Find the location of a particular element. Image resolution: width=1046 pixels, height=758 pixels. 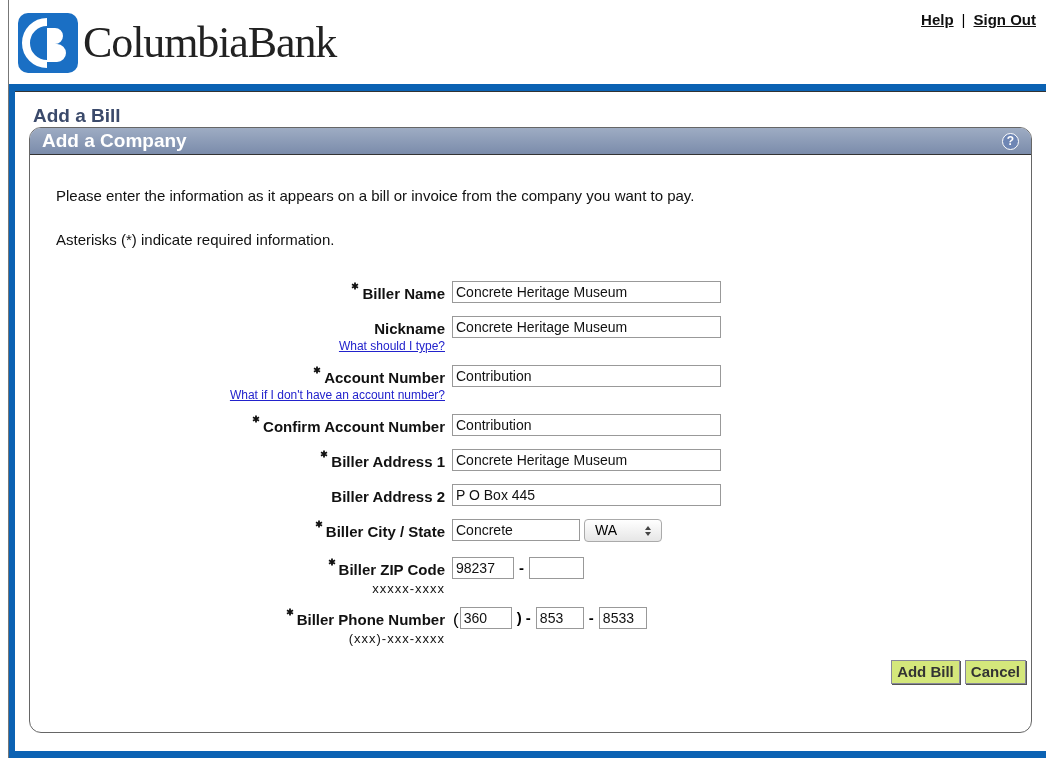

header-link: Help is located at coordinates (937, 20).